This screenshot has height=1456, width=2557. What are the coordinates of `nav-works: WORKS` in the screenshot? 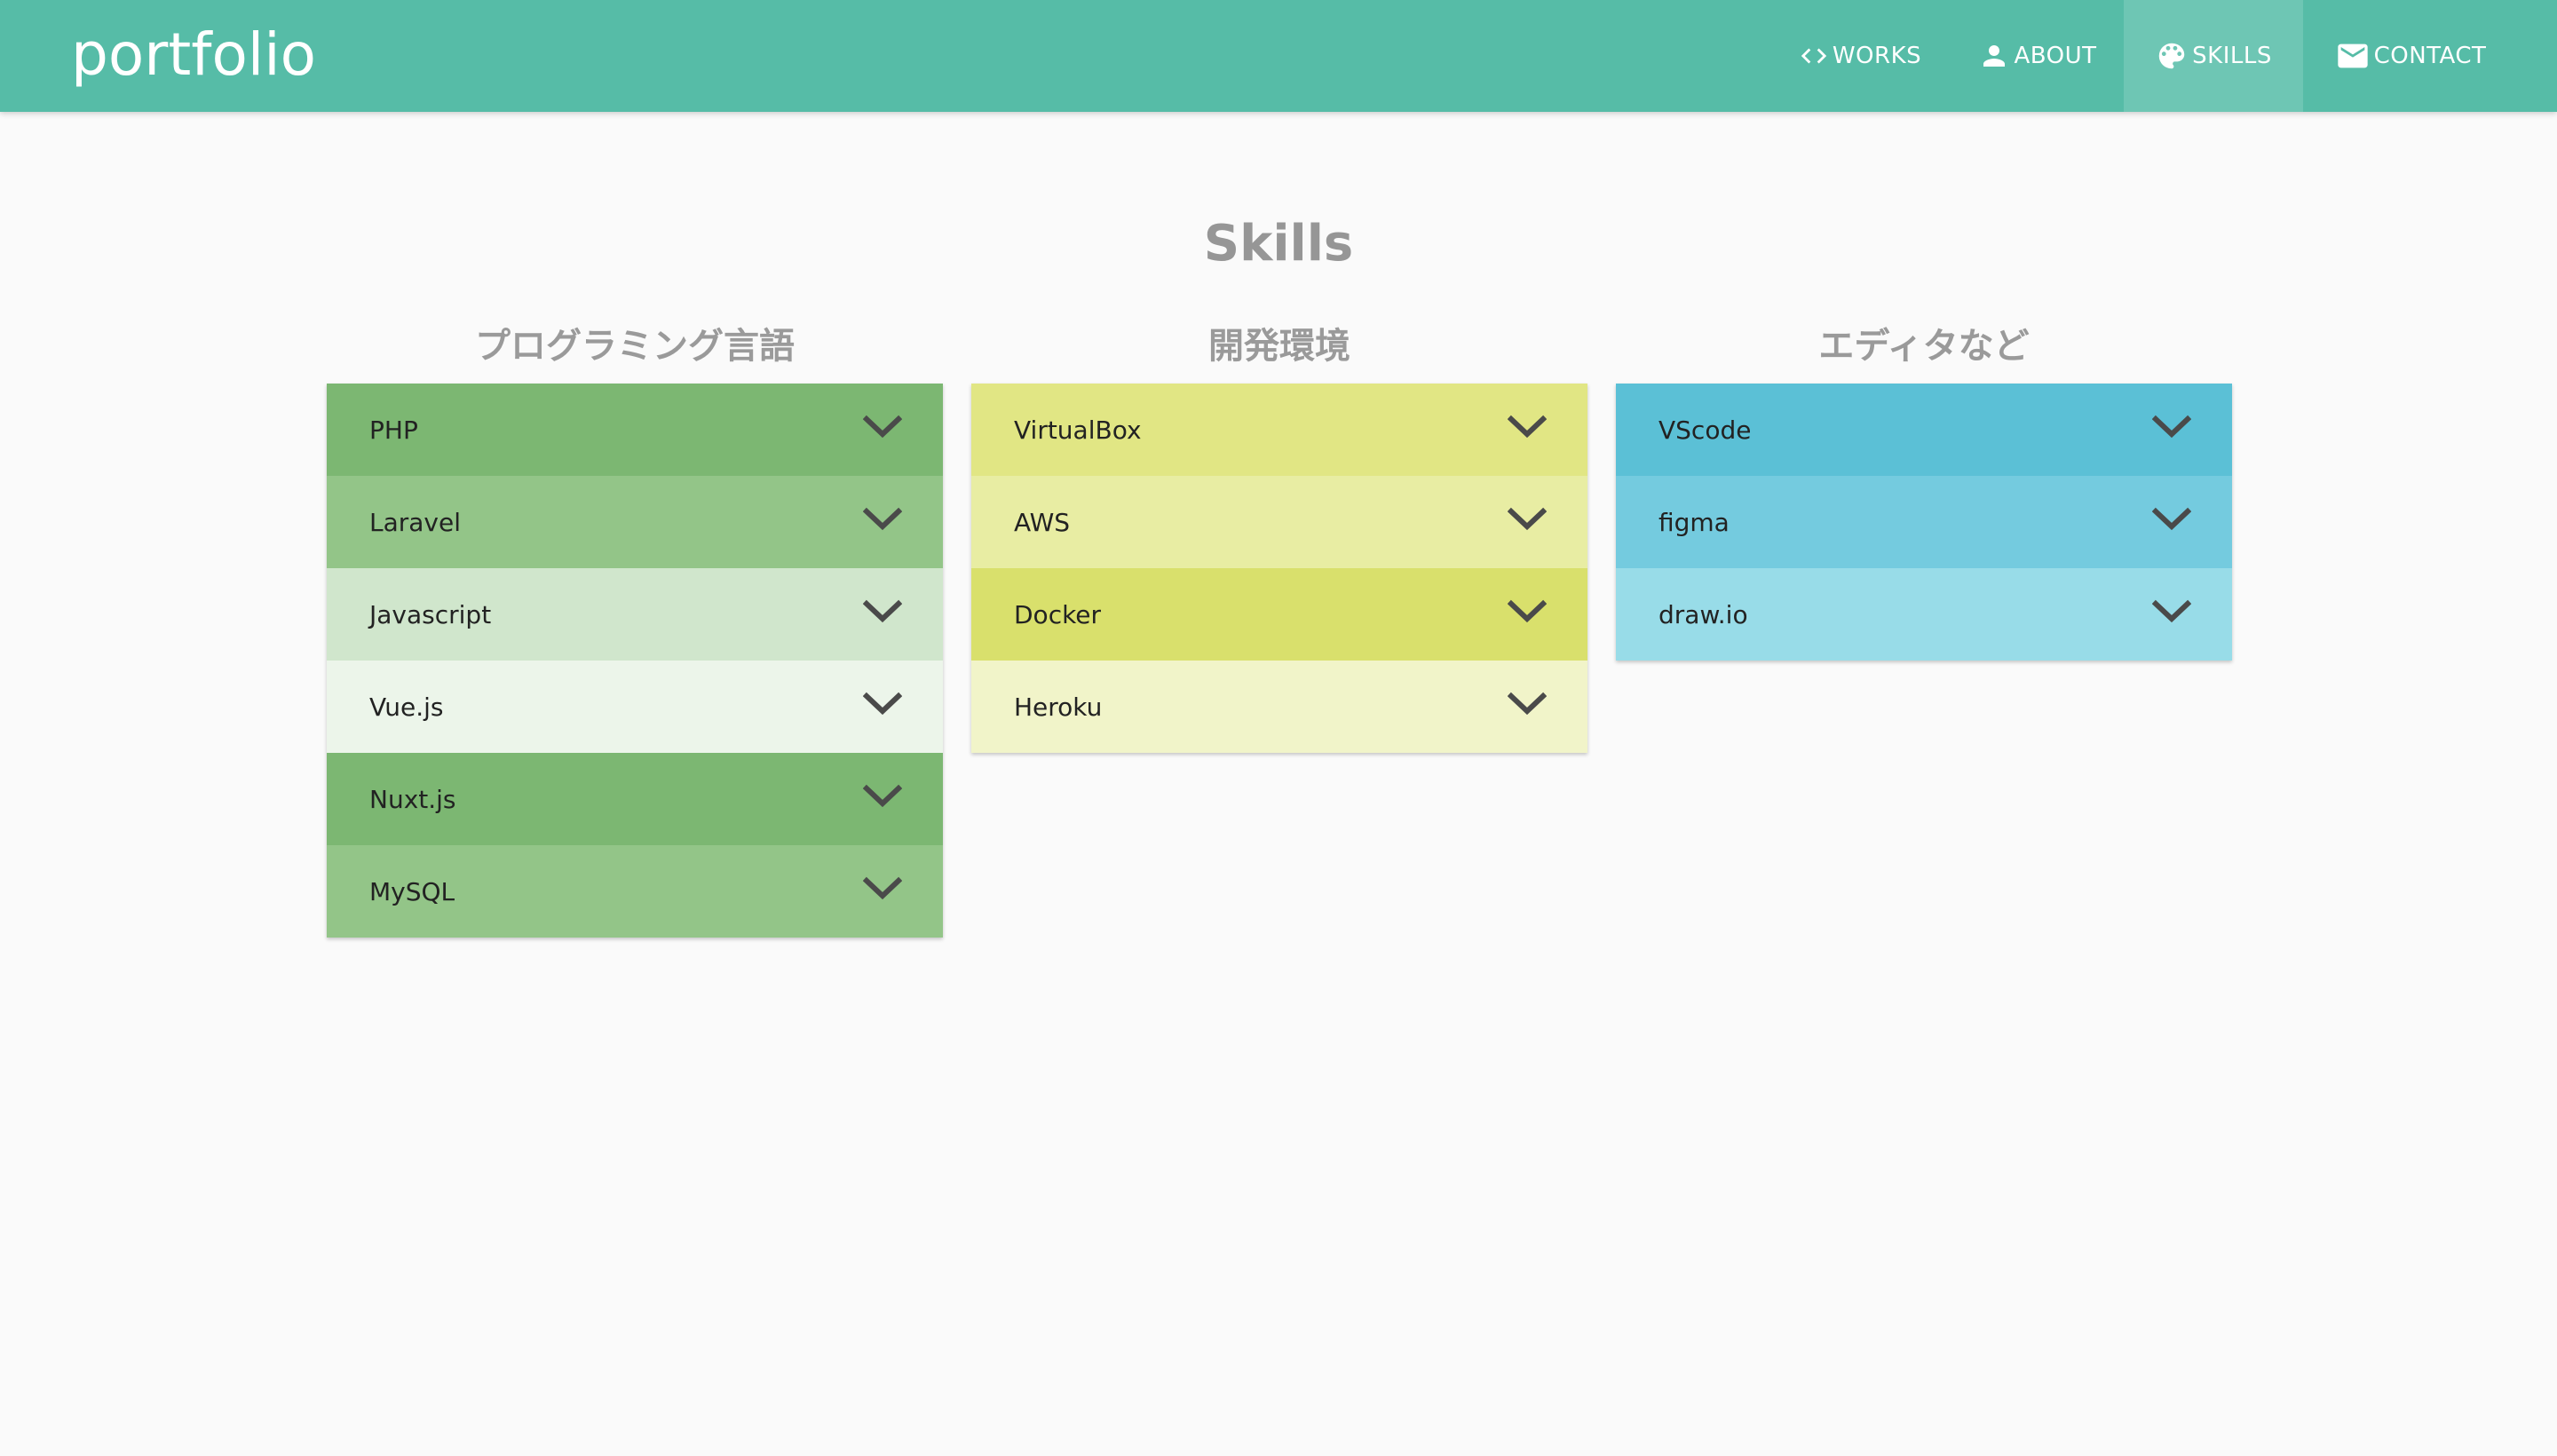 It's located at (1860, 56).